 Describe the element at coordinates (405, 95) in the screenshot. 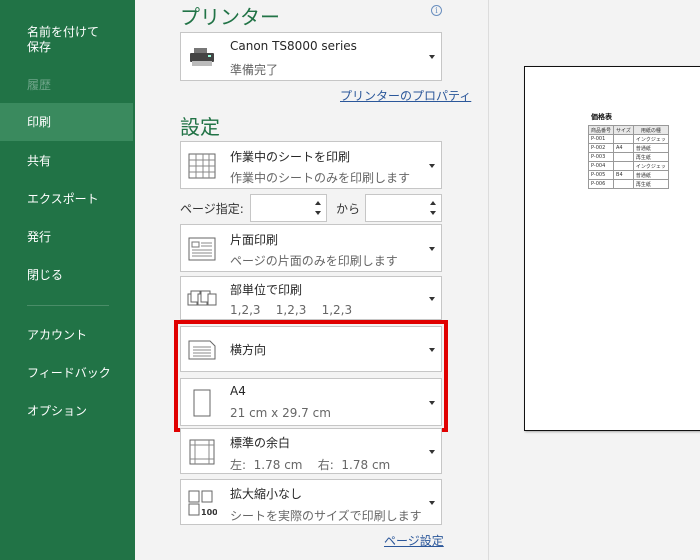

I see `printer-properties-link: プリンターのプロパティ` at that location.